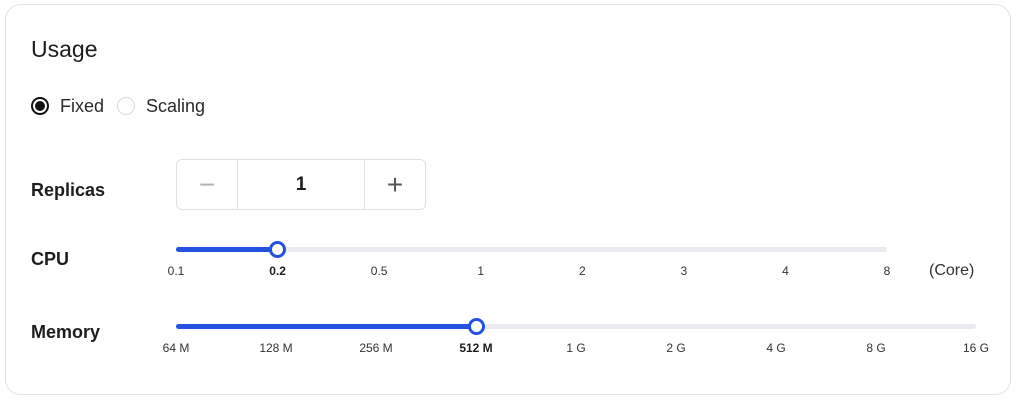  I want to click on section-title: Usage, so click(64, 49).